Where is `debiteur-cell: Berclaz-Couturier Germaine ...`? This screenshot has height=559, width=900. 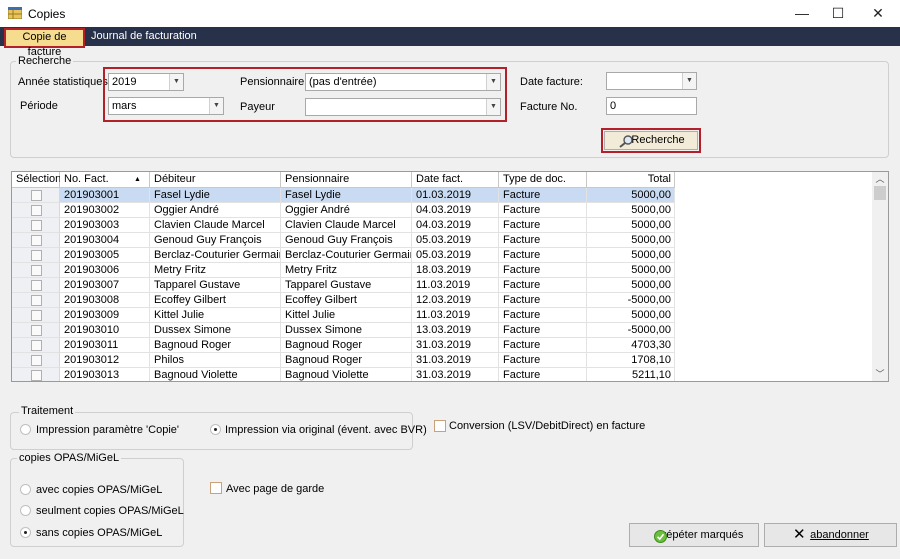 debiteur-cell: Berclaz-Couturier Germaine ... is located at coordinates (215, 255).